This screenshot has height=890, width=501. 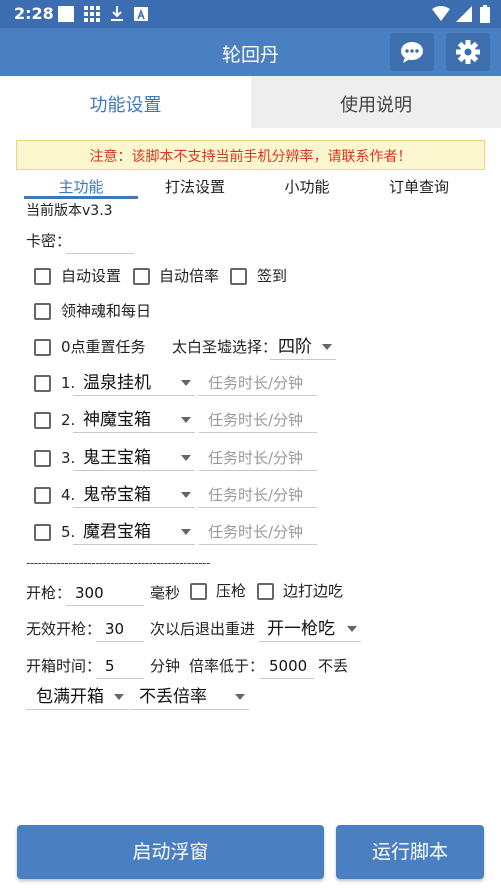 I want to click on gear-icon, so click(x=468, y=52).